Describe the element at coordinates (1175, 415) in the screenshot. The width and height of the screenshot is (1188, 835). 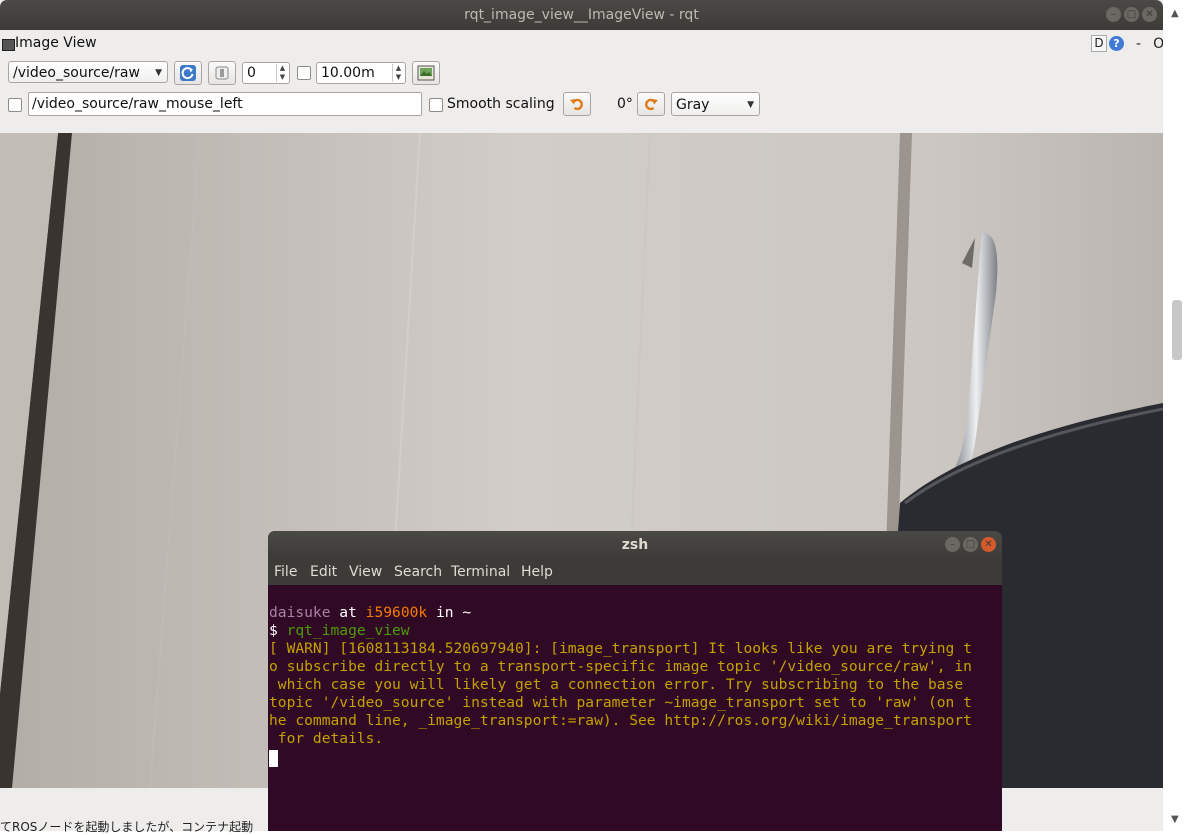
I see `background-scrollbar` at that location.